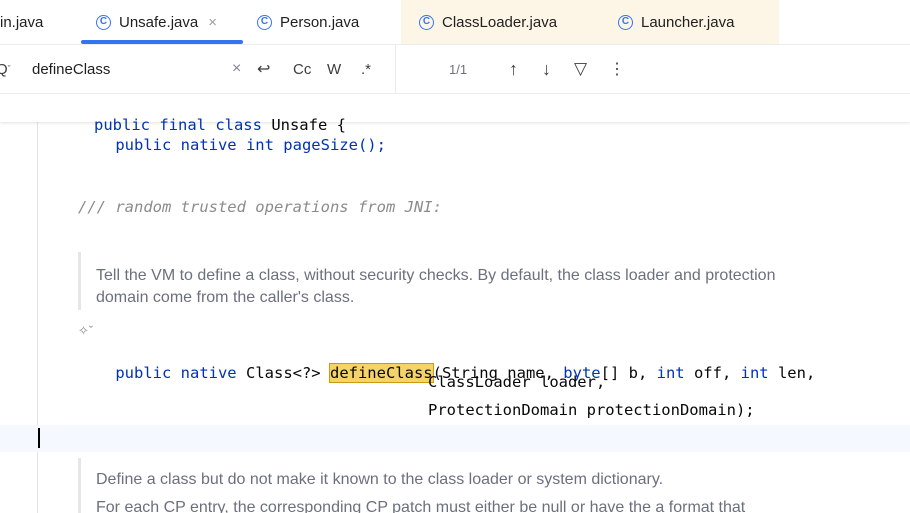  I want to click on find-bar: Qˇ × ↩ Cc W .* 1/1 ↑ ↓ ▽ ⋮, so click(455, 69).